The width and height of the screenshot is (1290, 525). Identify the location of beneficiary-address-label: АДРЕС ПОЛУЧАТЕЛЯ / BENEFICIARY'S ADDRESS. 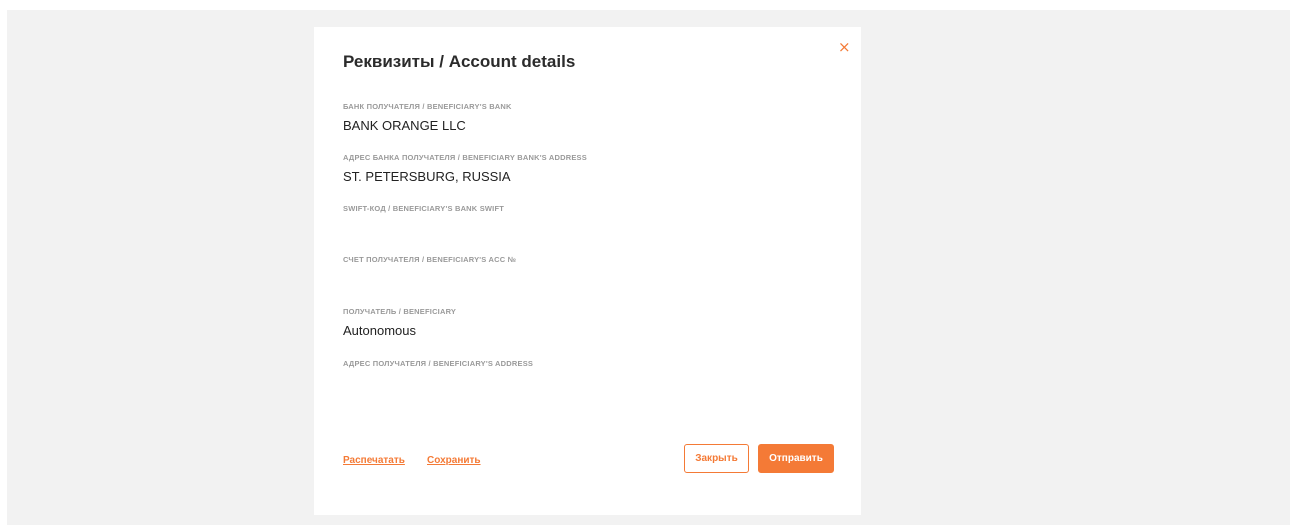
(438, 363).